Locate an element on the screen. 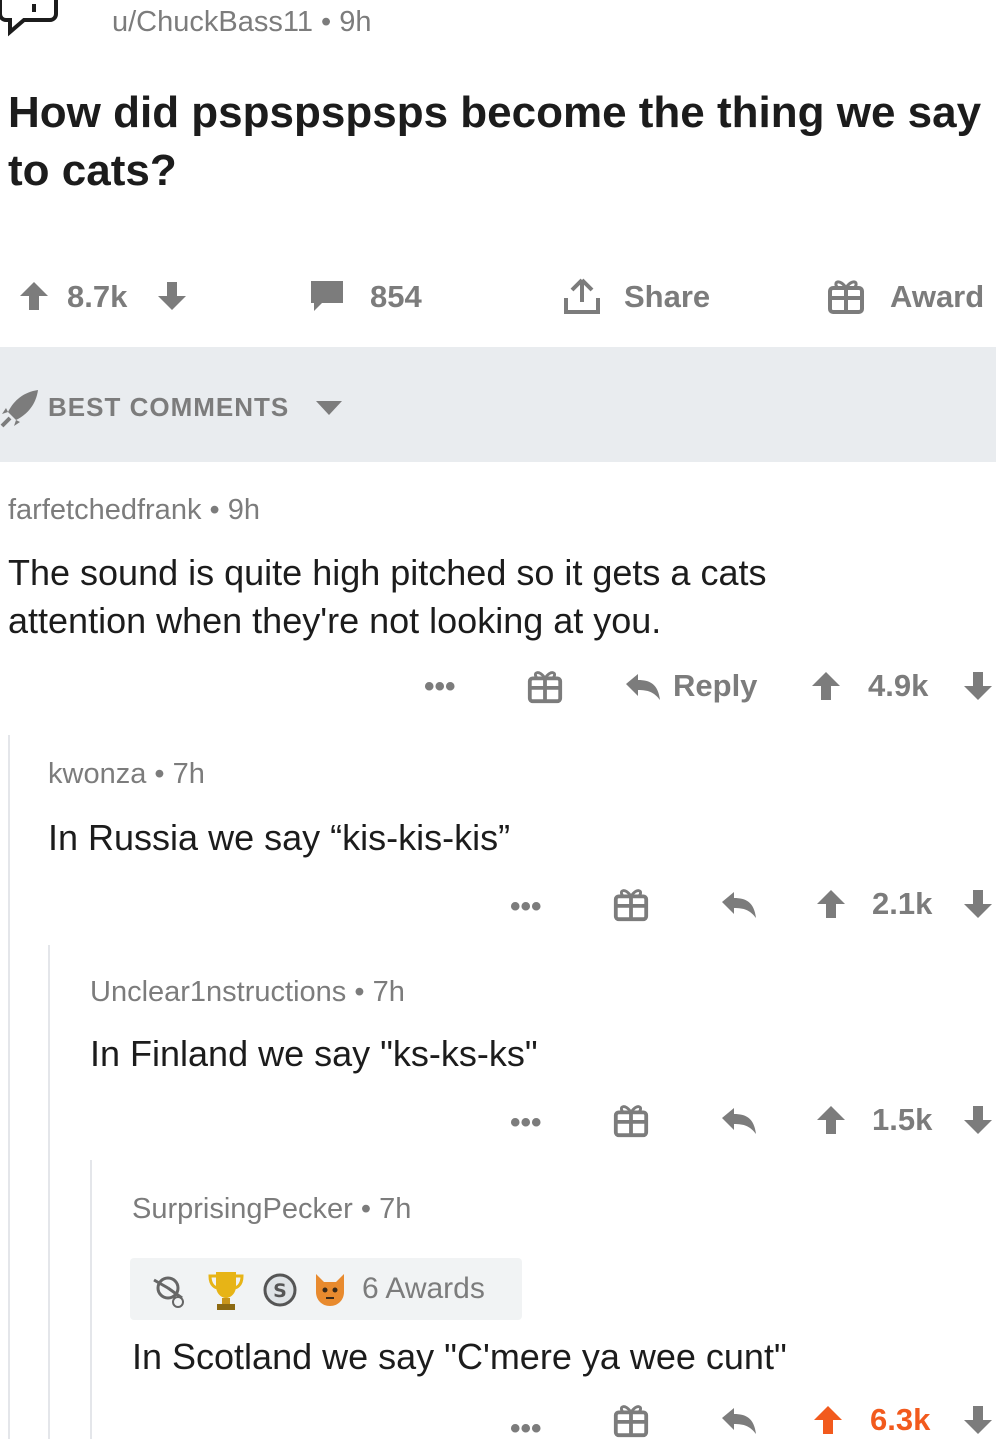  comment-age: 9h is located at coordinates (243, 510).